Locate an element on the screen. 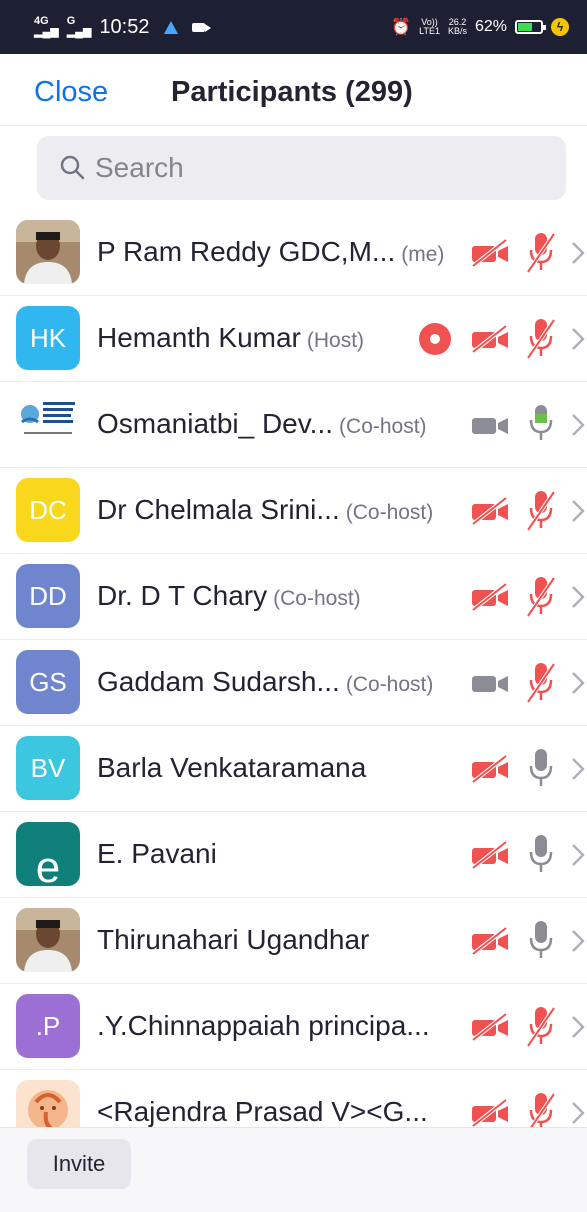 Image resolution: width=587 pixels, height=1212 pixels. participant-name: Dr. D T Chary (Co-host) is located at coordinates (229, 596).